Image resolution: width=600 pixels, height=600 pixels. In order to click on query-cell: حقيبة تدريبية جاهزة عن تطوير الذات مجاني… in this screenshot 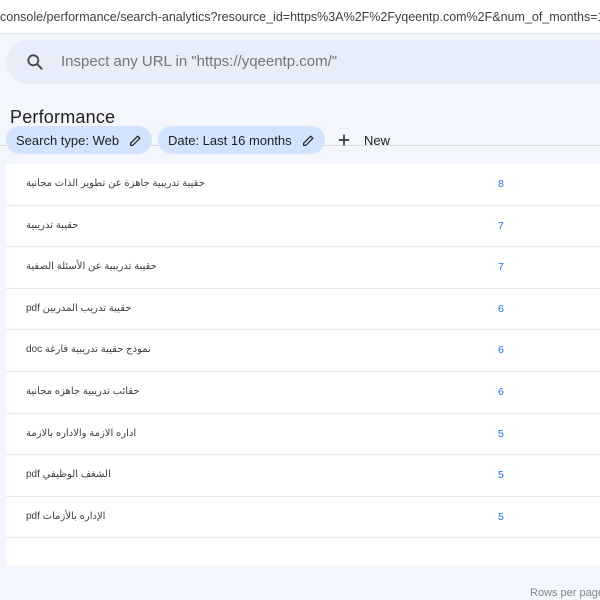, I will do `click(115, 184)`.